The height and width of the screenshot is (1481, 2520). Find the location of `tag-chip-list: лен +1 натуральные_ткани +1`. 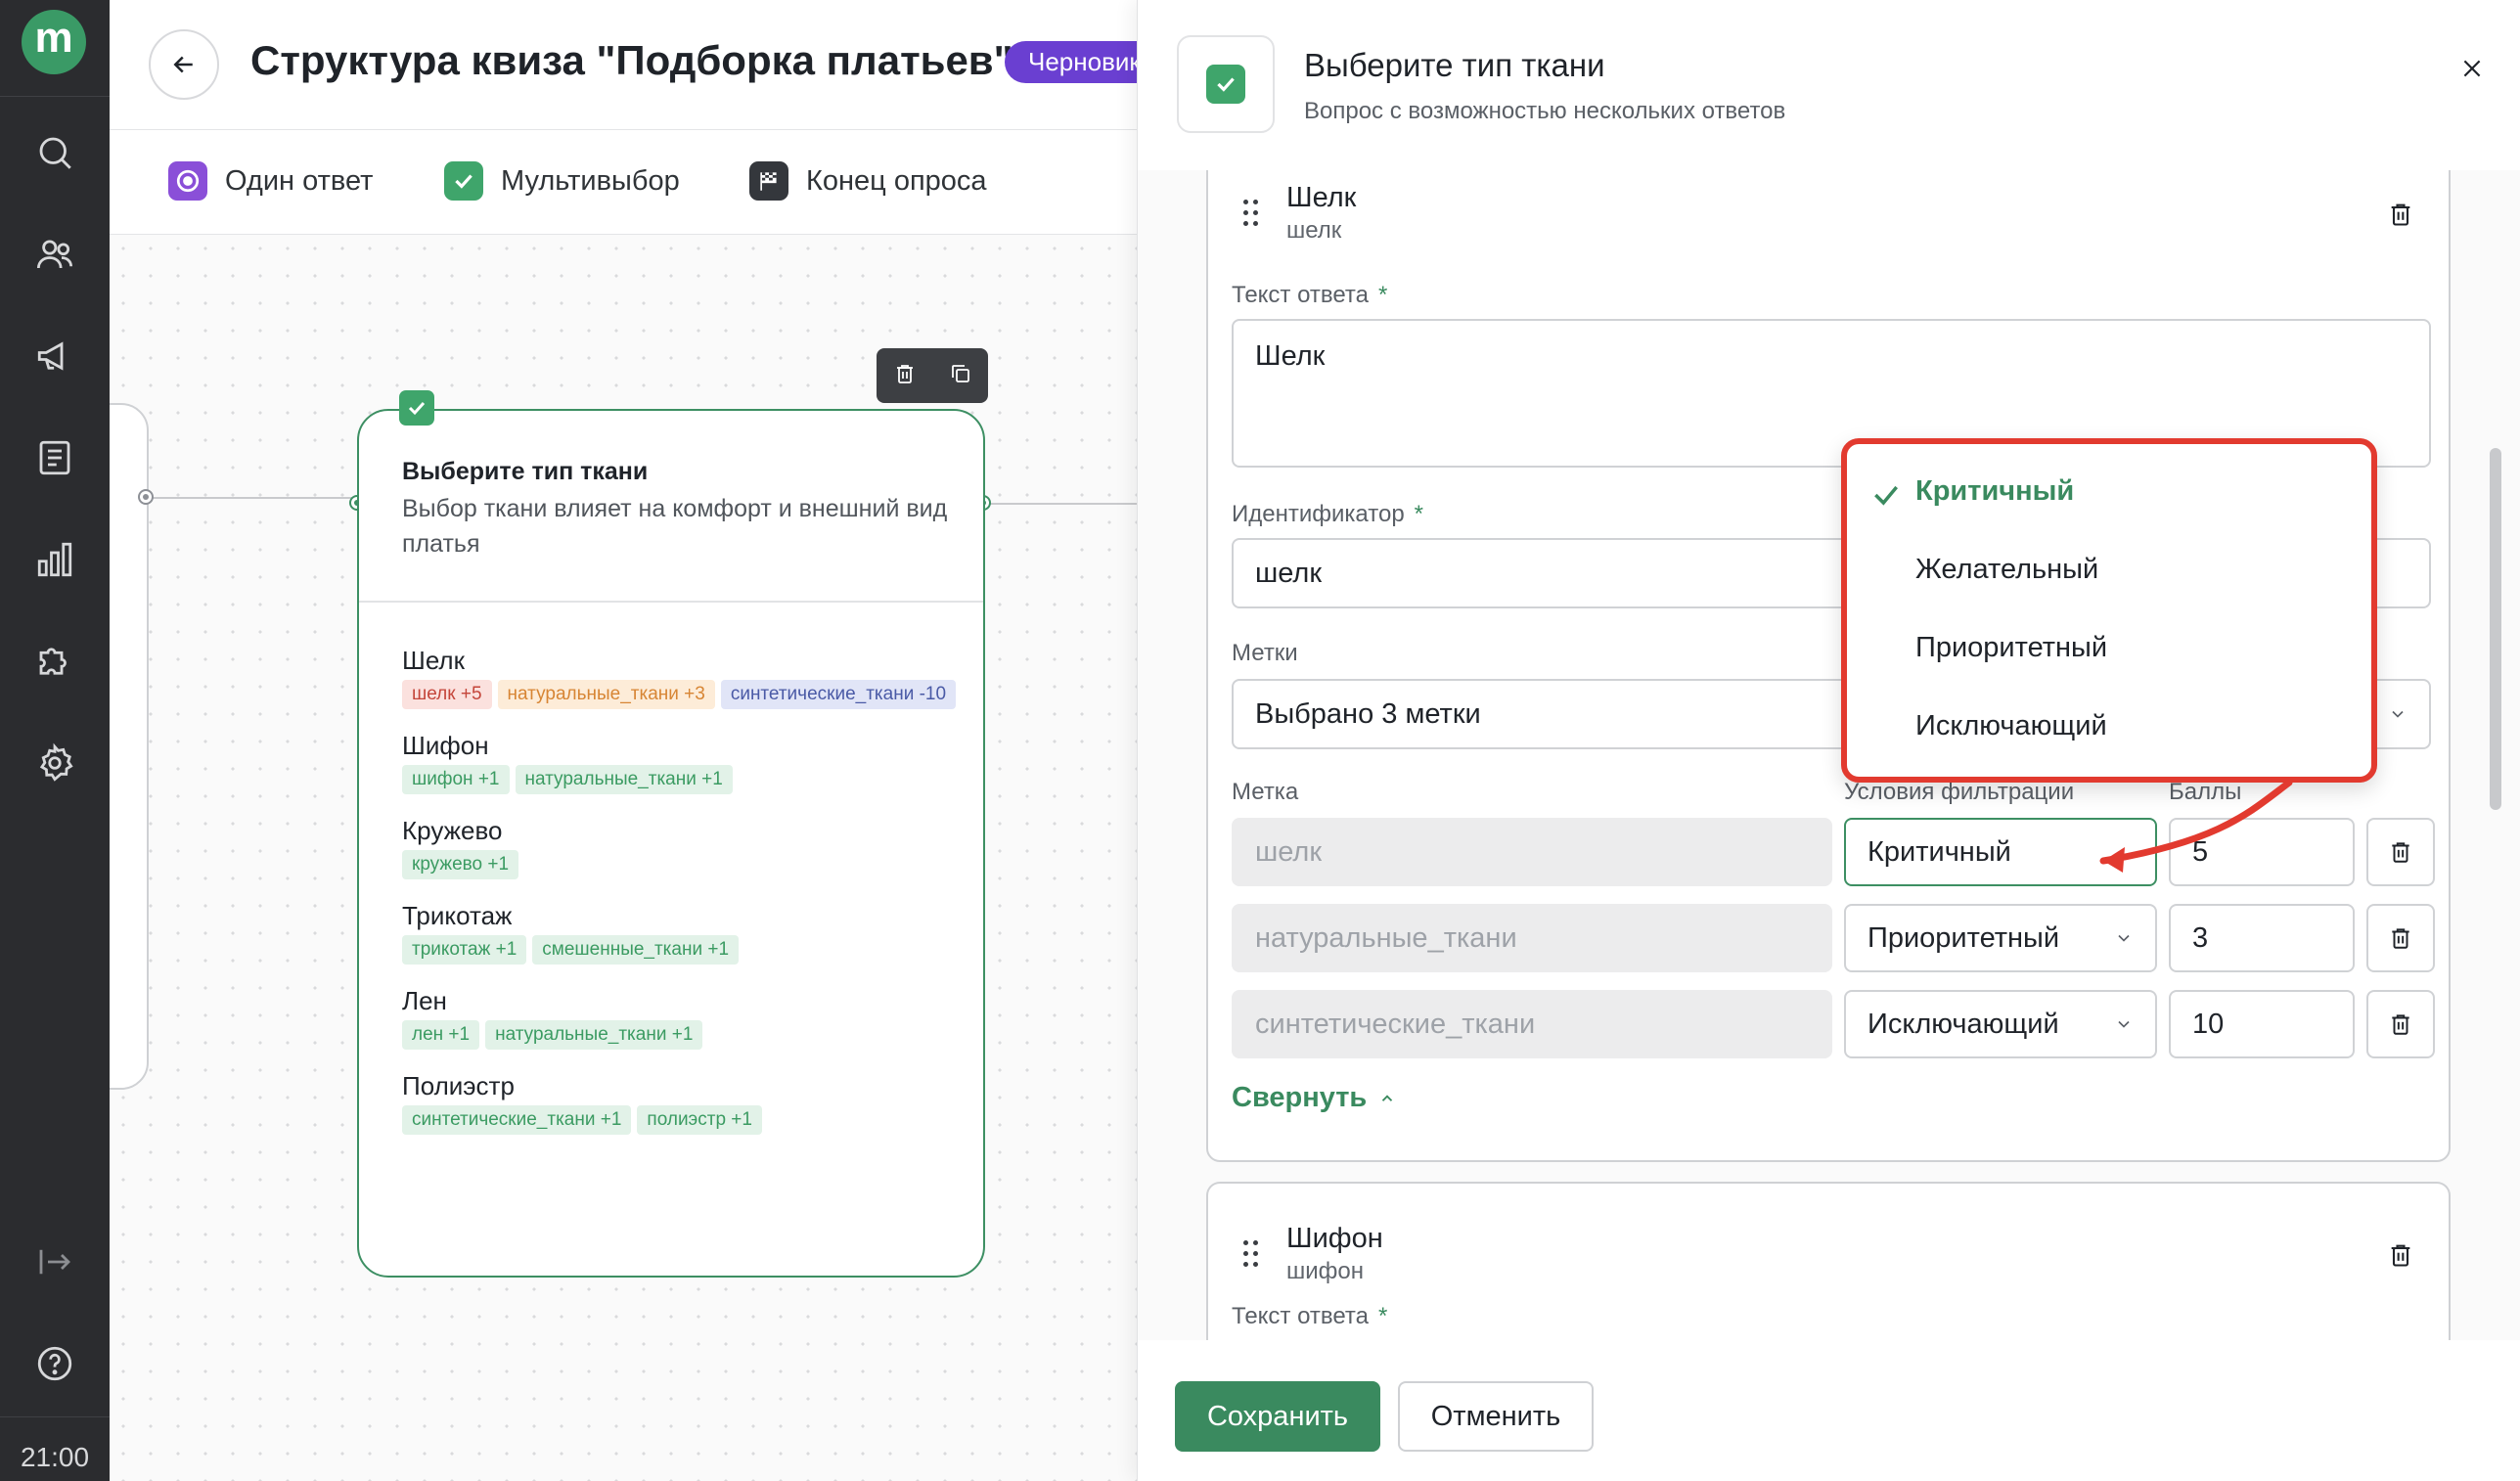

tag-chip-list: лен +1 натуральные_ткани +1 is located at coordinates (681, 1035).